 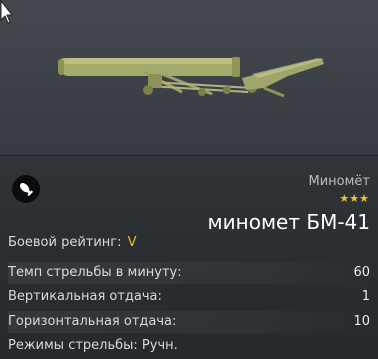 I want to click on stat-row-fire-modes: Режимы стрельбы: Ручн., so click(x=189, y=346).